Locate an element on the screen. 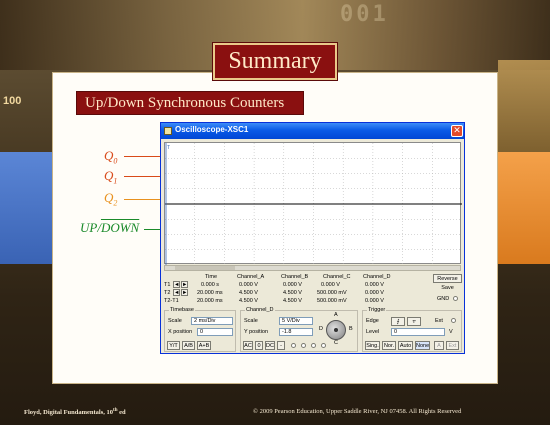 This screenshot has height=425, width=550. decorative-number: 100 is located at coordinates (12, 101).